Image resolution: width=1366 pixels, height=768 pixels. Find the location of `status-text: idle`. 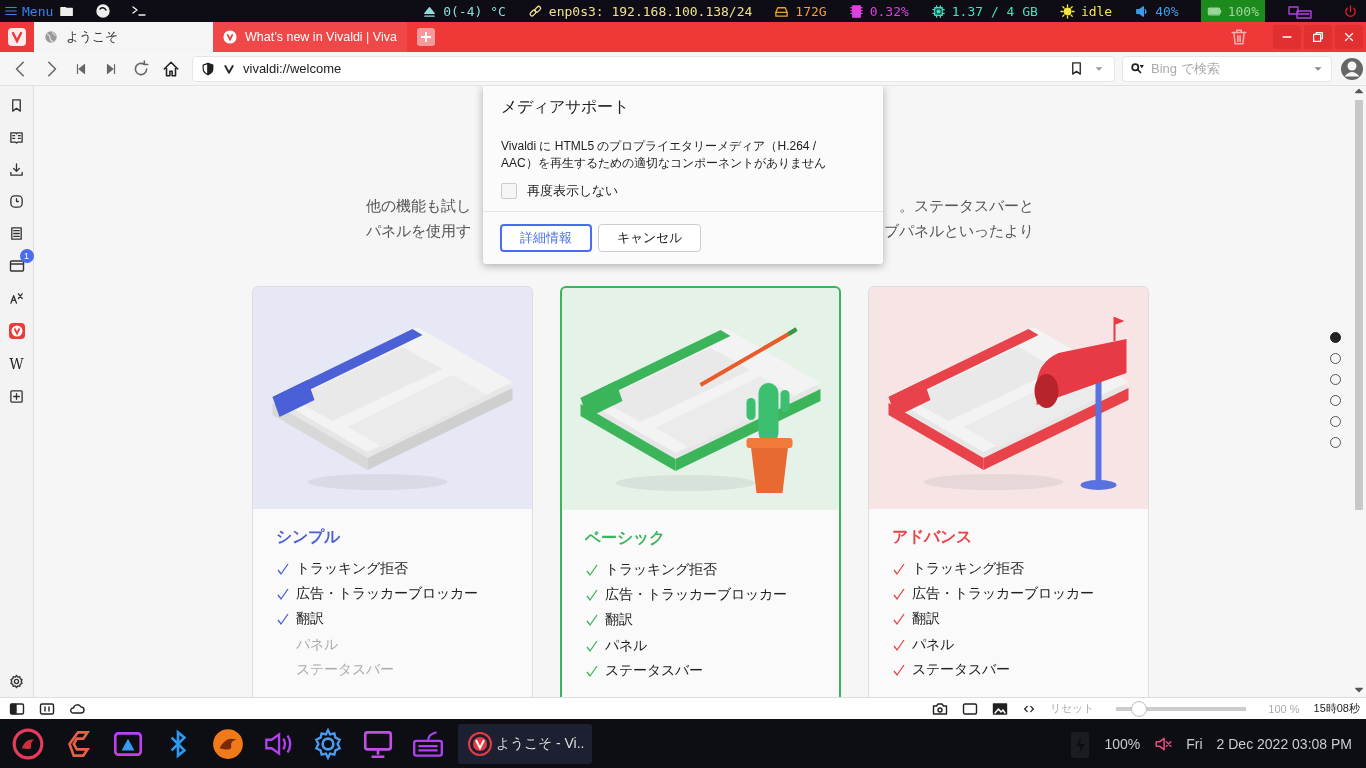

status-text: idle is located at coordinates (1096, 11).